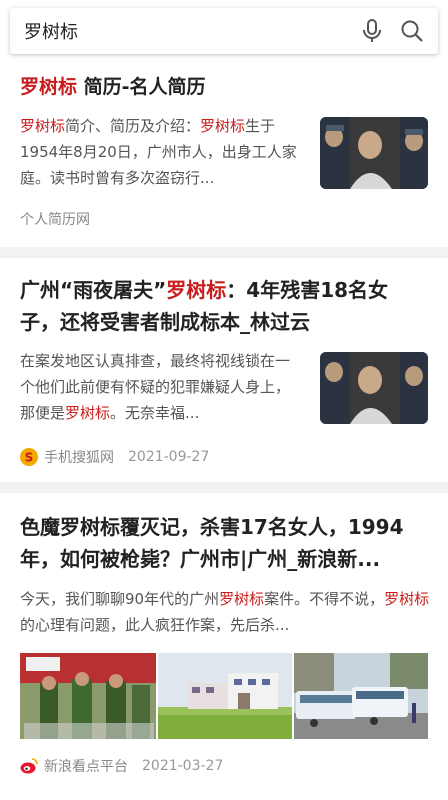 Image resolution: width=448 pixels, height=800 pixels. Describe the element at coordinates (196, 290) in the screenshot. I see `result-2-title-segment: 罗树标` at that location.